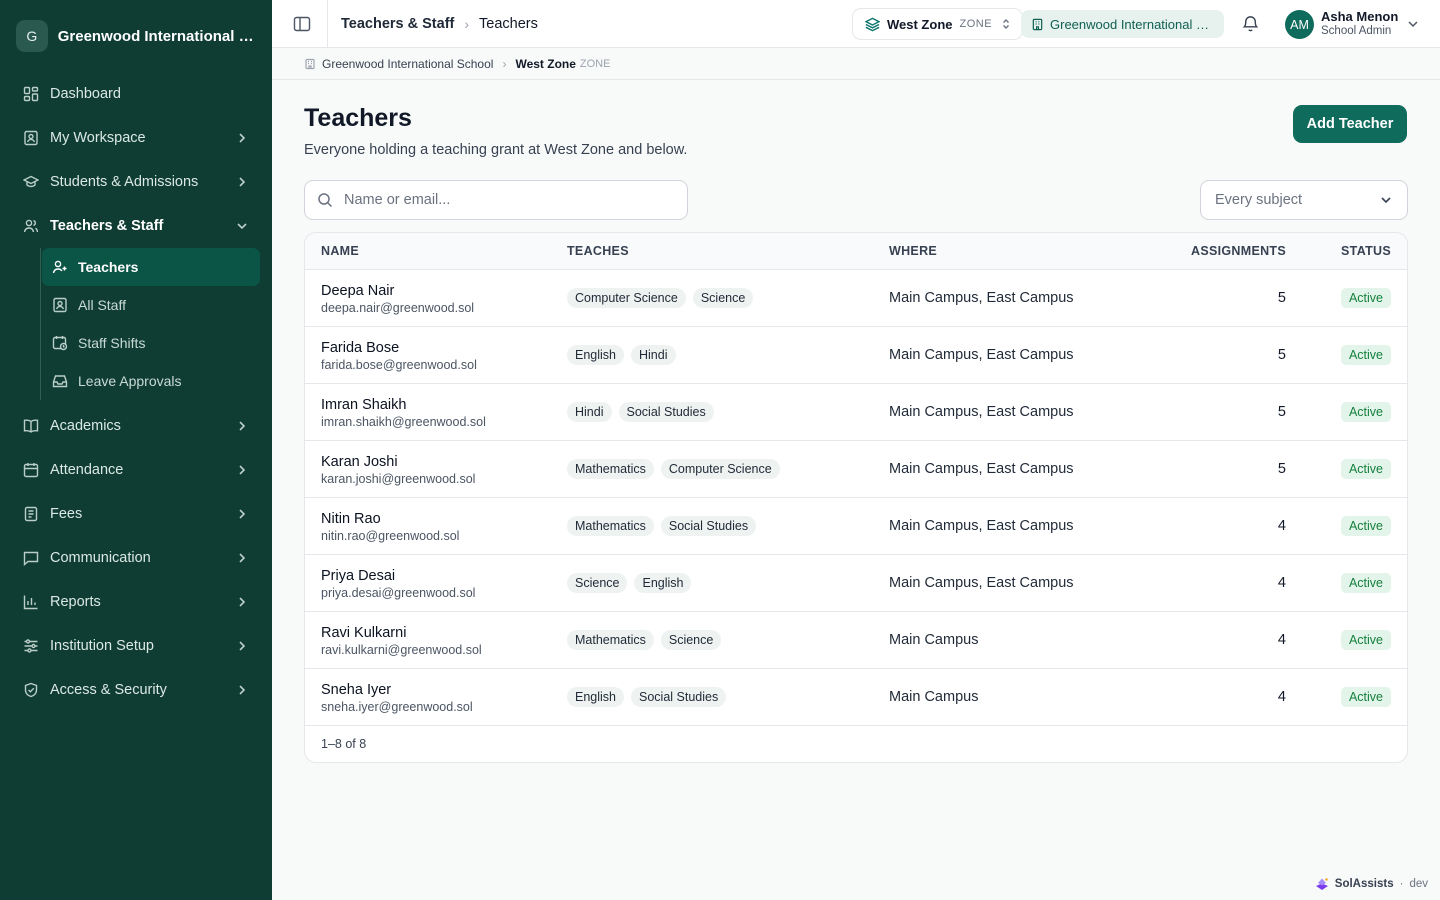 The height and width of the screenshot is (900, 1440). I want to click on sidebar-item-leave-approvals: Leave Approvals, so click(151, 381).